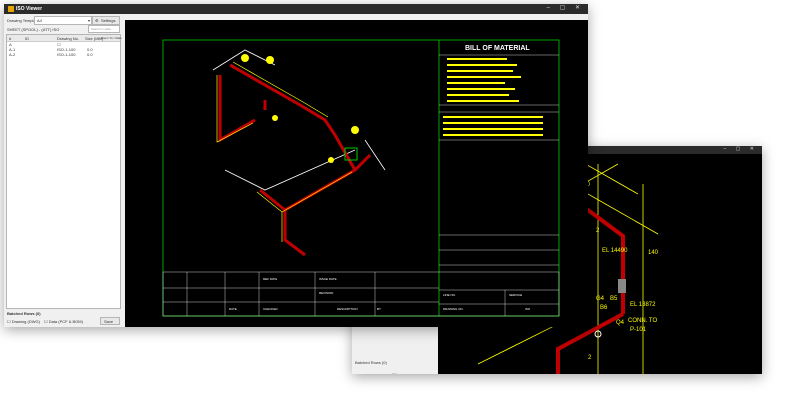 Image resolution: width=785 pixels, height=401 pixels. What do you see at coordinates (395, 373) in the screenshot?
I see `back-status: 0%` at bounding box center [395, 373].